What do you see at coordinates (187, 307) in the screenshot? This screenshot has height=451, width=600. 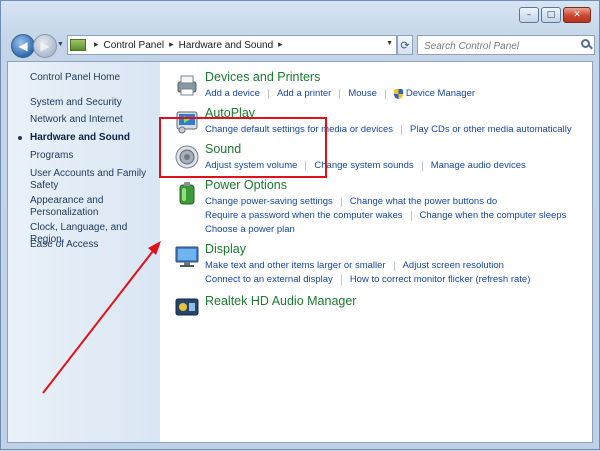 I see `realtek-audio-icon` at bounding box center [187, 307].